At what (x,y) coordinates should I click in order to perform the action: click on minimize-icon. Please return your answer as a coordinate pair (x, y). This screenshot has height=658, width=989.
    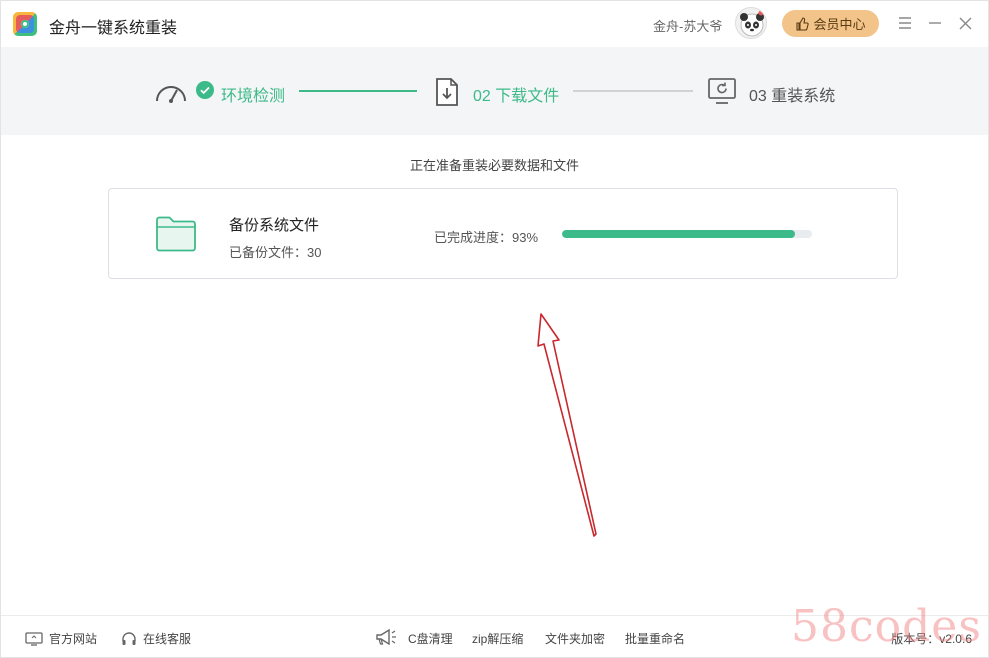
    Looking at the image, I should click on (935, 23).